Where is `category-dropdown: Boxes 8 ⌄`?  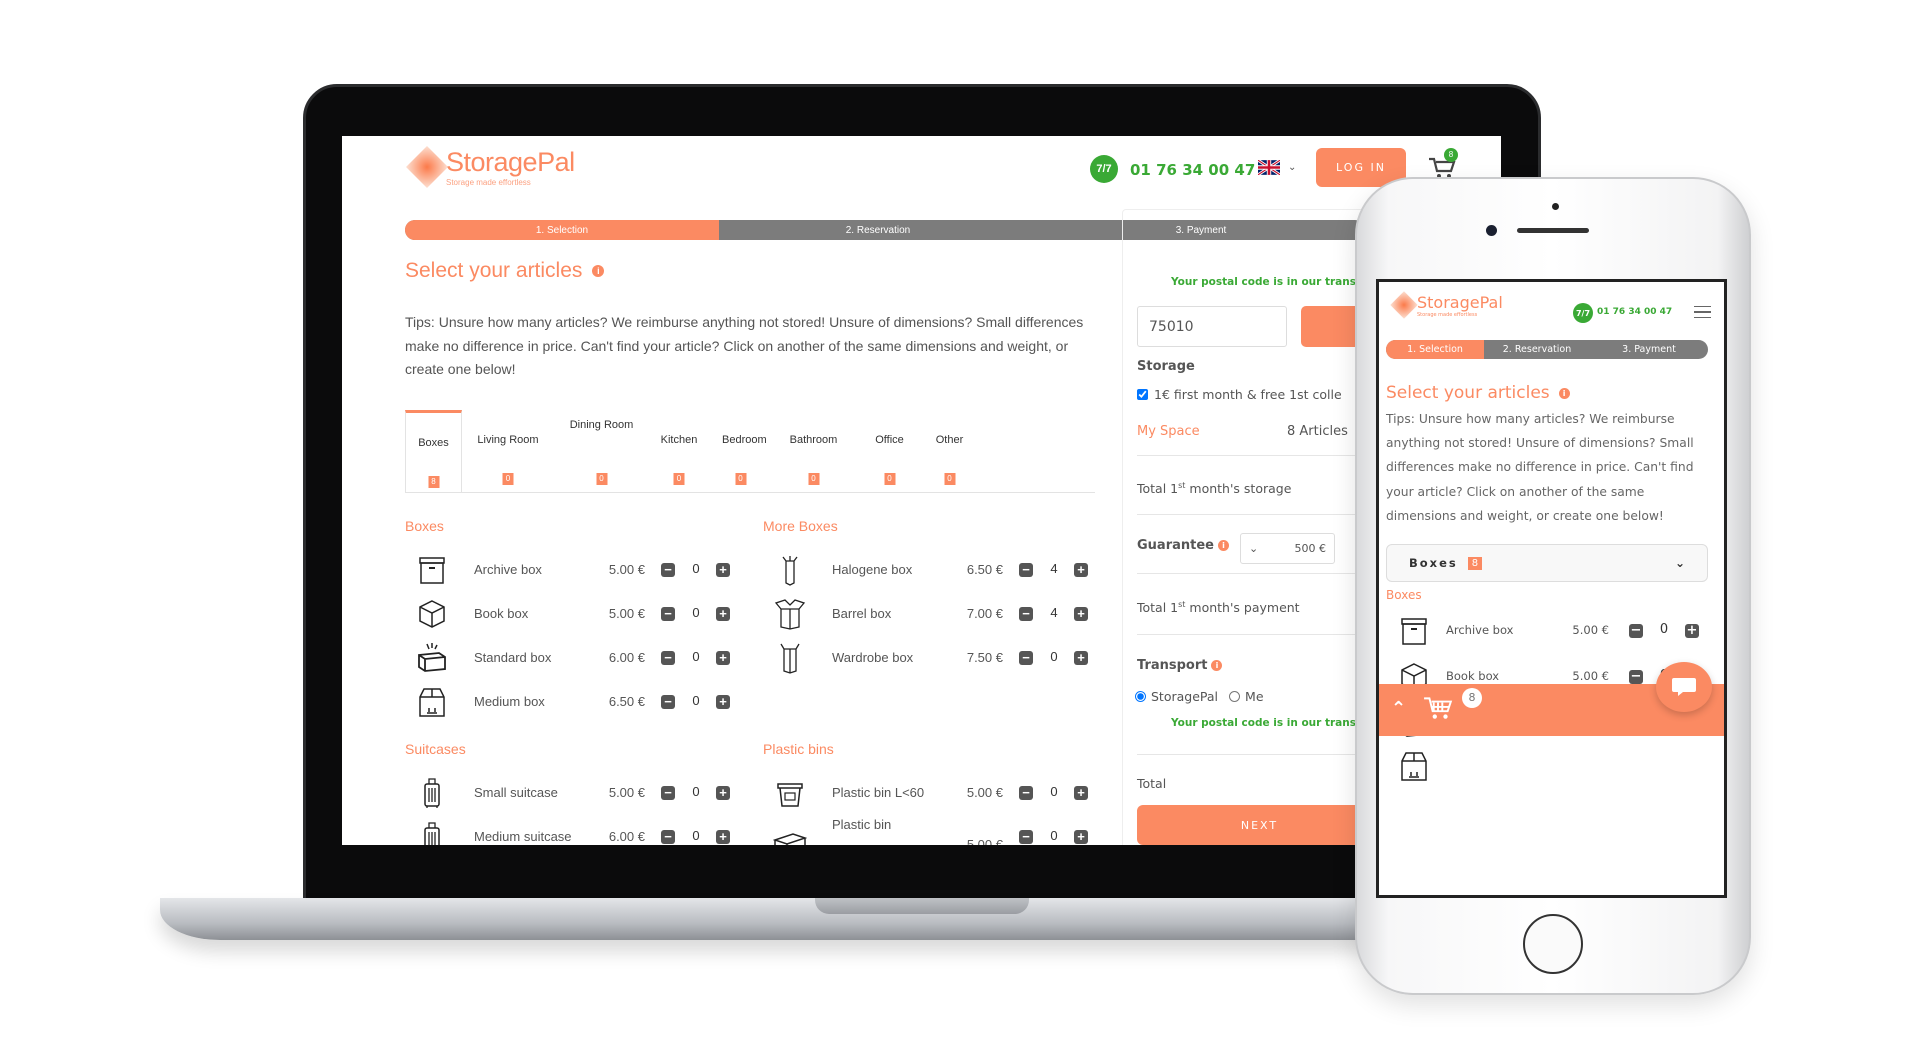 category-dropdown: Boxes 8 ⌄ is located at coordinates (1547, 563).